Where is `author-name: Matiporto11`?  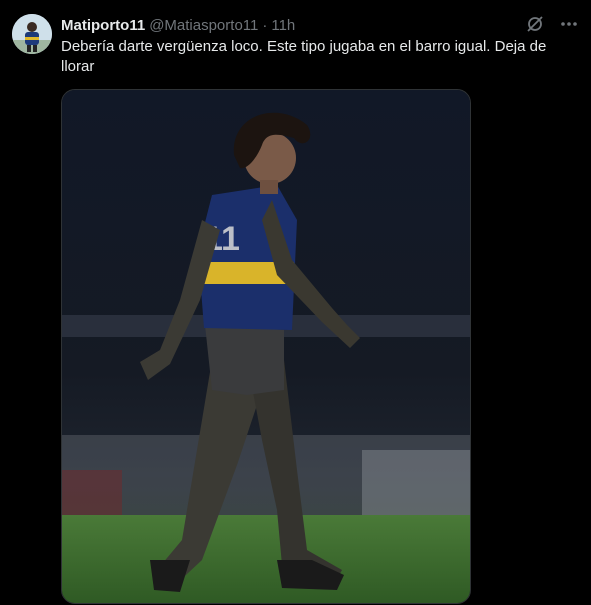 author-name: Matiporto11 is located at coordinates (103, 25).